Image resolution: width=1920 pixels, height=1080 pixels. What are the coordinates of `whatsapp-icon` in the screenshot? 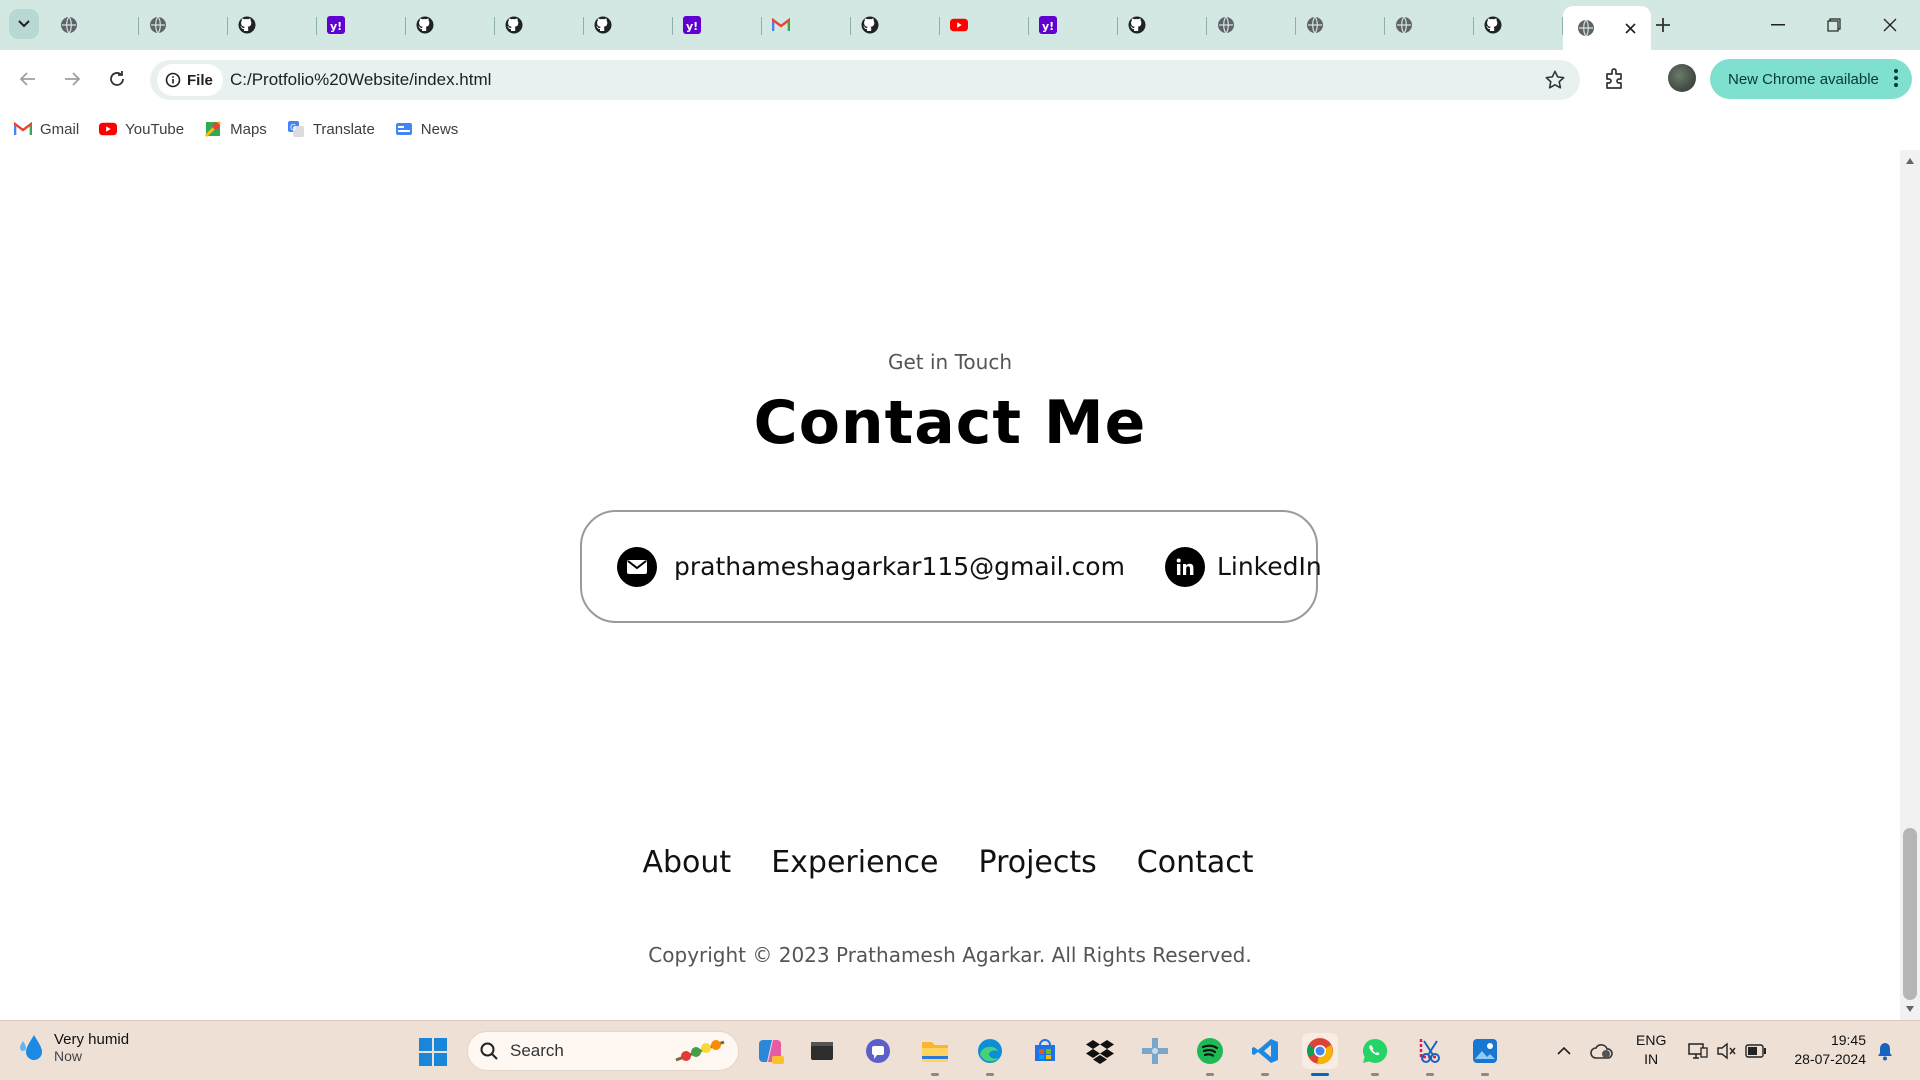 It's located at (1375, 1054).